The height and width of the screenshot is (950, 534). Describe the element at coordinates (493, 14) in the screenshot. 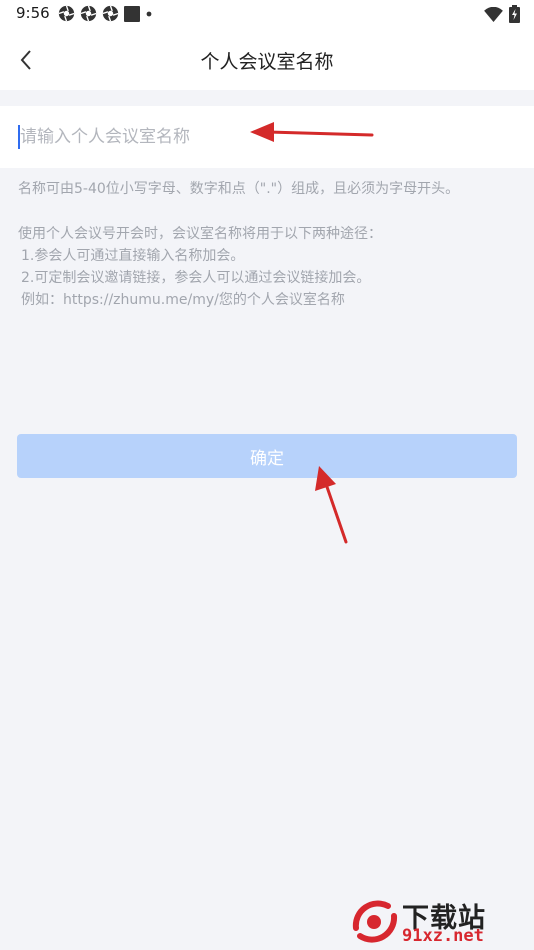

I see `wifi-icon` at that location.